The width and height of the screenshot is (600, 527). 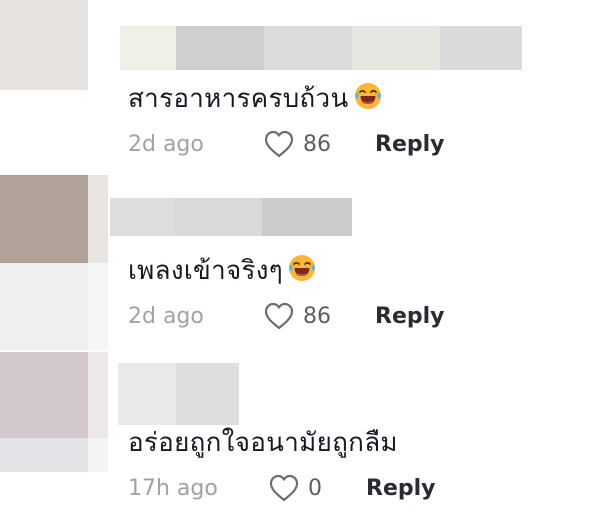 I want to click on comment-body: สารอาหารครบถ้วน, so click(x=238, y=99).